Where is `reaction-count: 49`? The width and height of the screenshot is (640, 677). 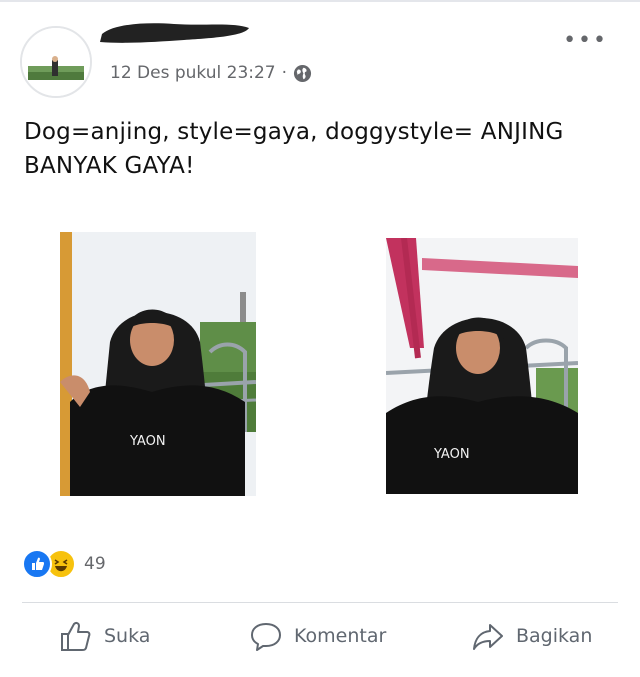
reaction-count: 49 is located at coordinates (95, 564).